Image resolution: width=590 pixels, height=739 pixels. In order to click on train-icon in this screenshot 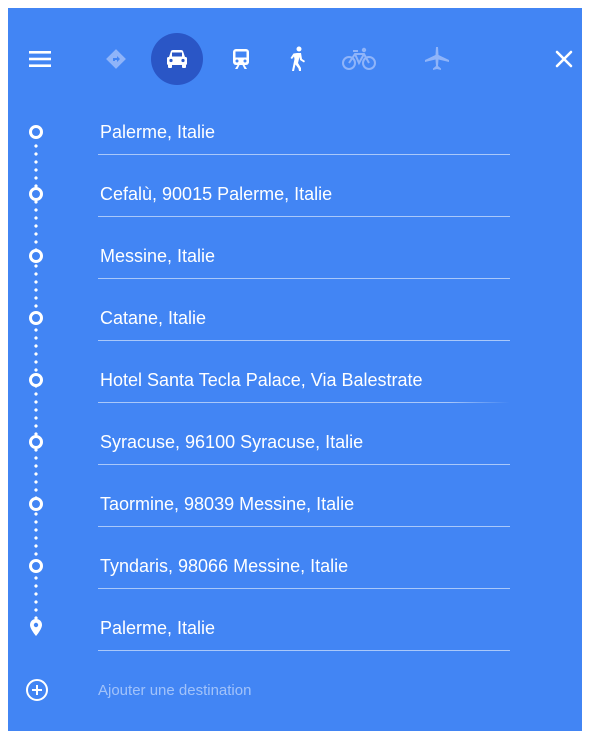, I will do `click(241, 59)`.